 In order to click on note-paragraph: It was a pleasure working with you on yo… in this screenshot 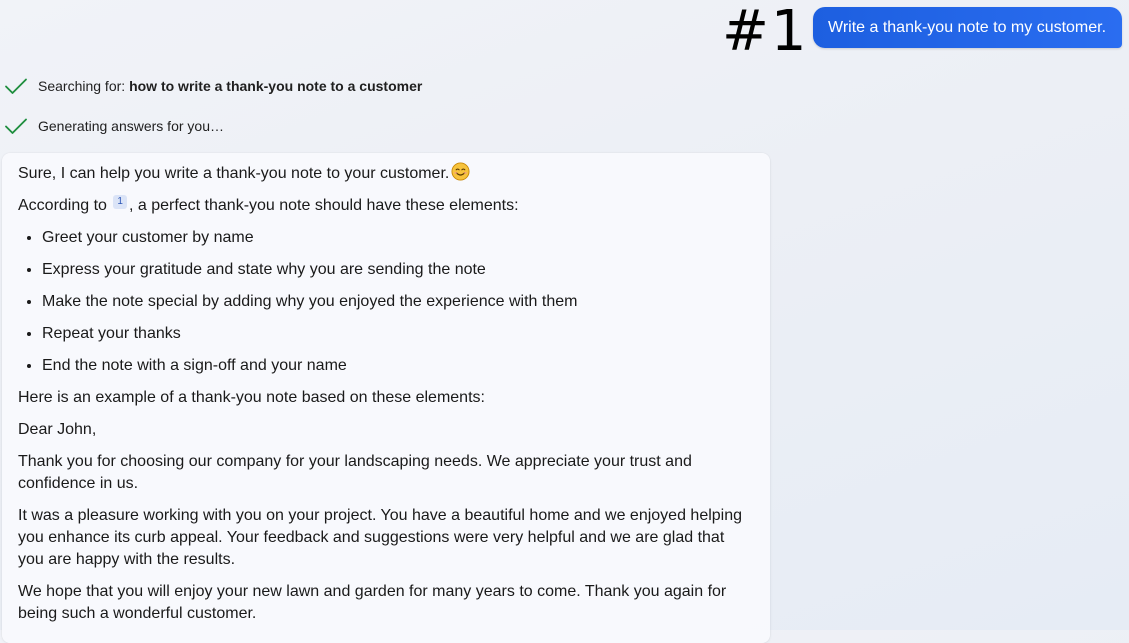, I will do `click(380, 537)`.